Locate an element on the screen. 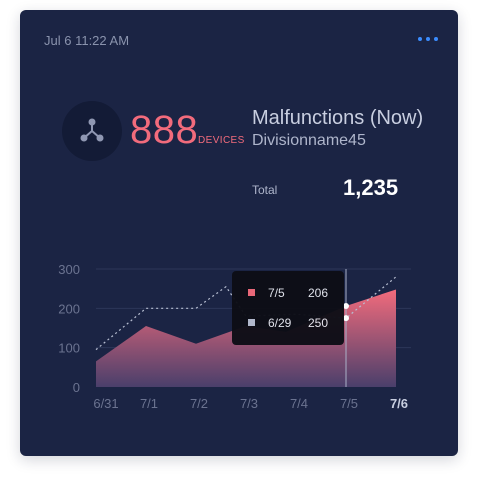  y-tick-label: 100 is located at coordinates (69, 348).